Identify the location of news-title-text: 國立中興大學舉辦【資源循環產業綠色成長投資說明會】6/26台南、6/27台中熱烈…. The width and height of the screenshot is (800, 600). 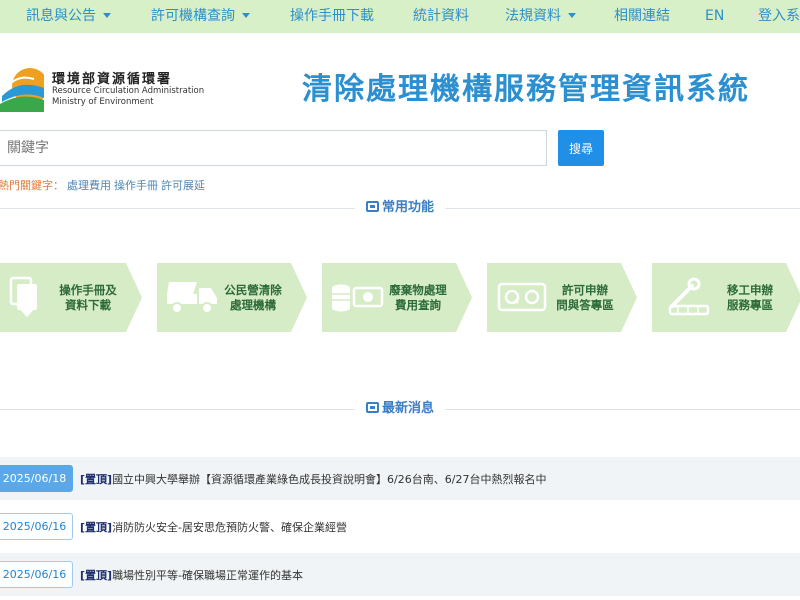
(329, 479).